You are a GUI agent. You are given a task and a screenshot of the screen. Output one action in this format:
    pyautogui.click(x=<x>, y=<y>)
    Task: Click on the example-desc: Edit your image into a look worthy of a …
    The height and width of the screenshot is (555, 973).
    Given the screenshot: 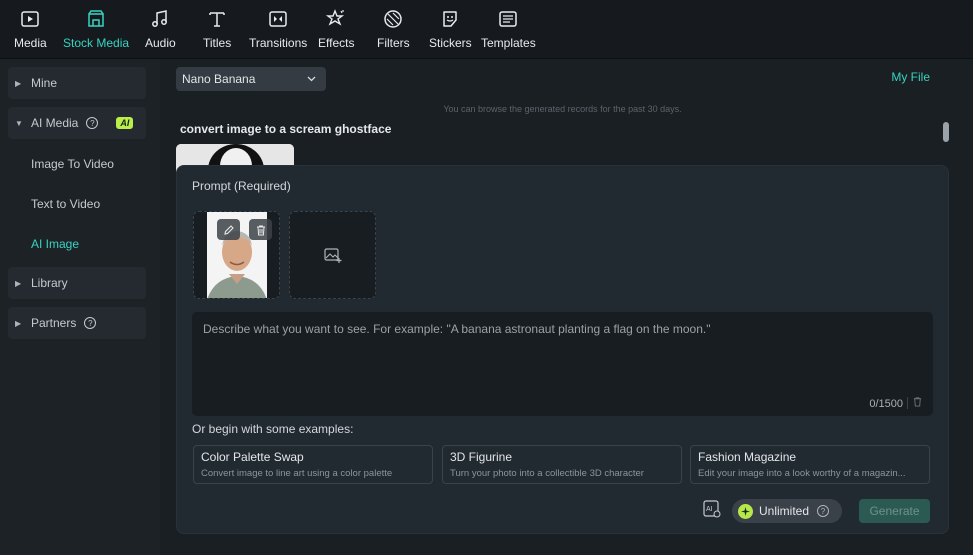 What is the action you would take?
    pyautogui.click(x=802, y=473)
    